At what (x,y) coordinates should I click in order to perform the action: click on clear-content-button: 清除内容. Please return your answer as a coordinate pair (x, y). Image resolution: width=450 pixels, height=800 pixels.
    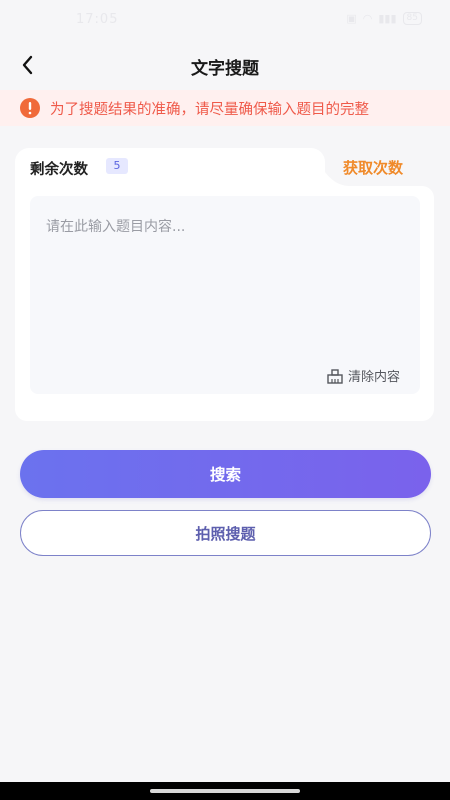
    Looking at the image, I should click on (363, 375).